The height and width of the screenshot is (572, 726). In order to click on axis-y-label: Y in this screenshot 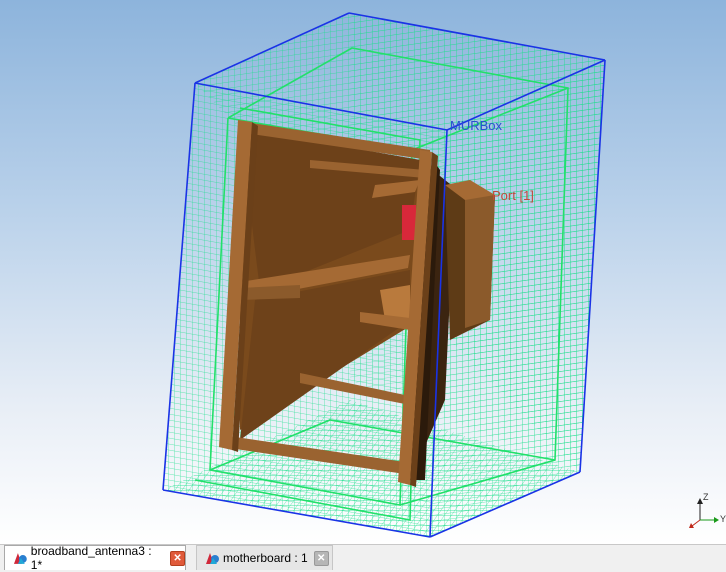, I will do `click(723, 519)`.